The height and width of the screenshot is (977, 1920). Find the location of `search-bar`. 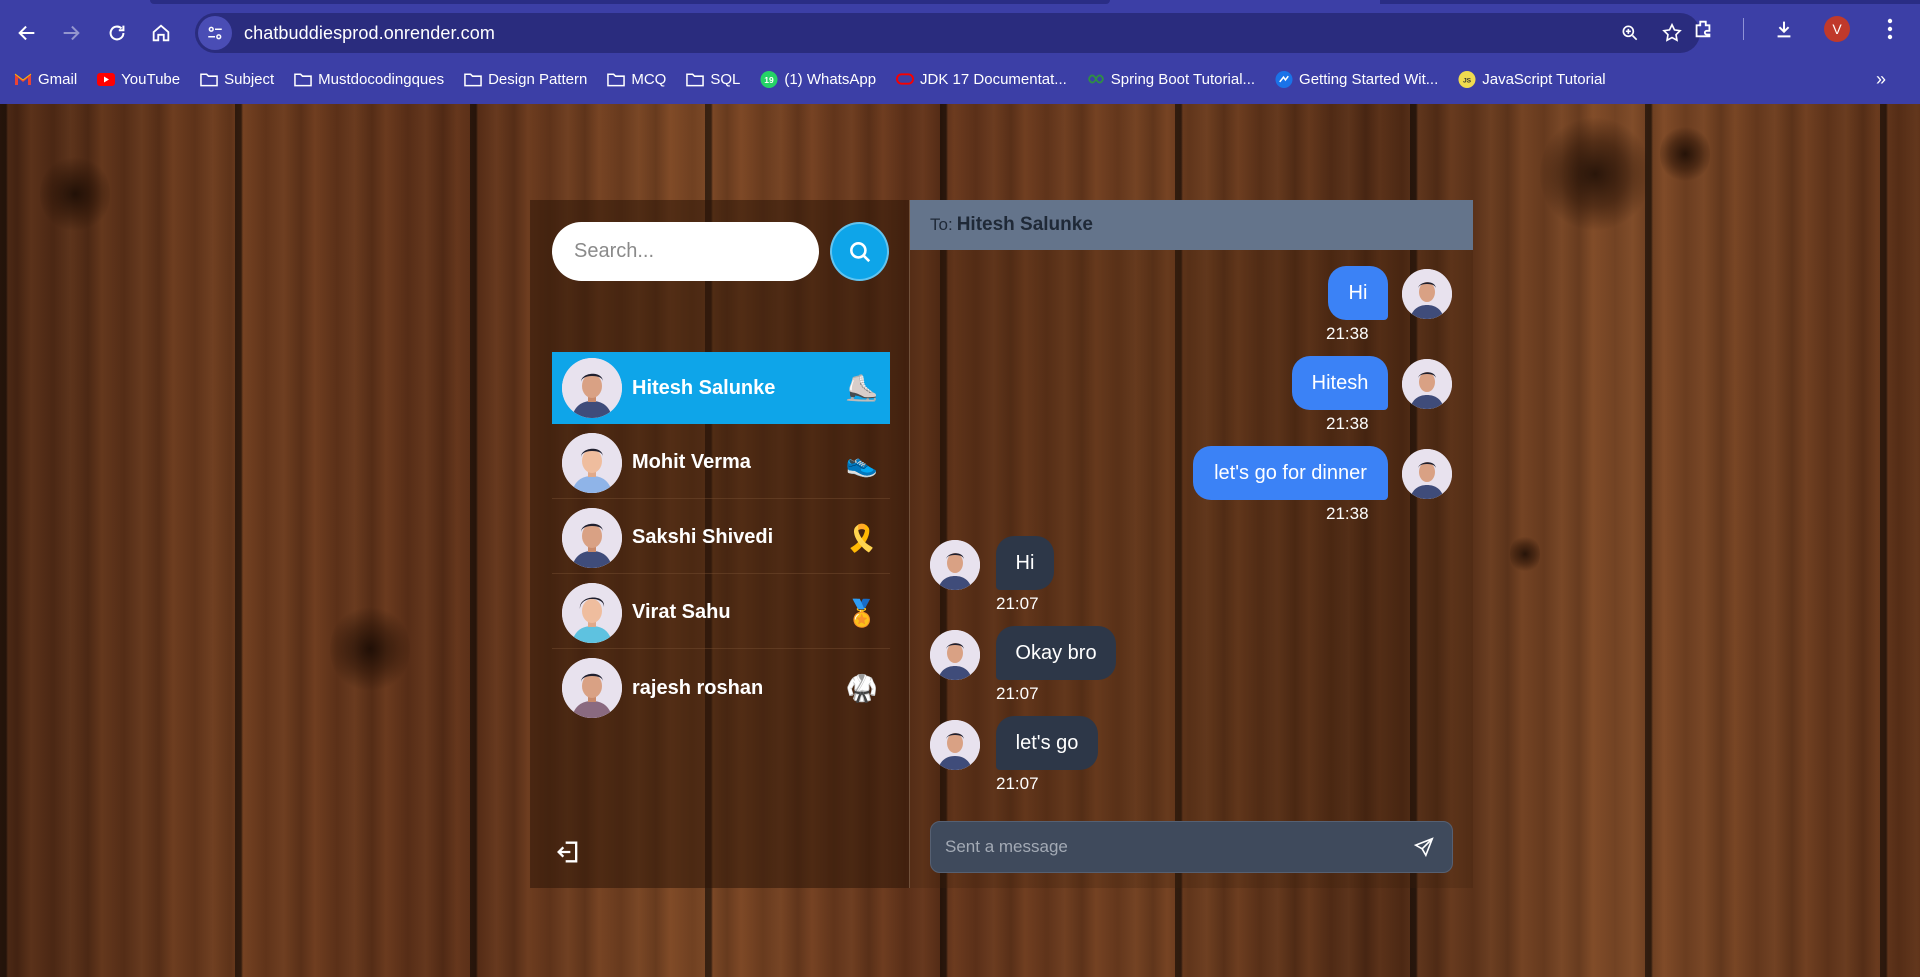

search-bar is located at coordinates (720, 251).